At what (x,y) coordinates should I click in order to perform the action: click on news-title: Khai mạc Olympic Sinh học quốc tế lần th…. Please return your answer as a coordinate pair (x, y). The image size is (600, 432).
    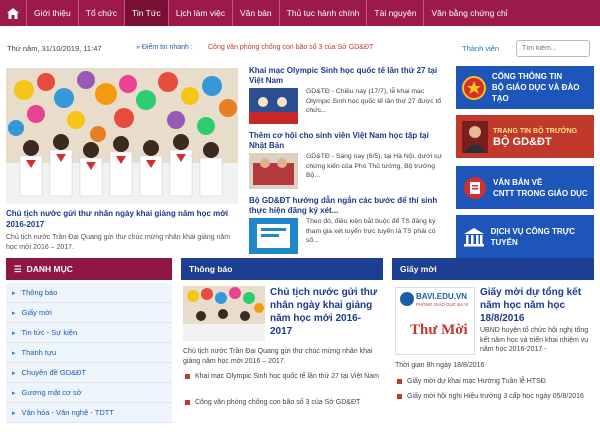
    Looking at the image, I should click on (347, 76).